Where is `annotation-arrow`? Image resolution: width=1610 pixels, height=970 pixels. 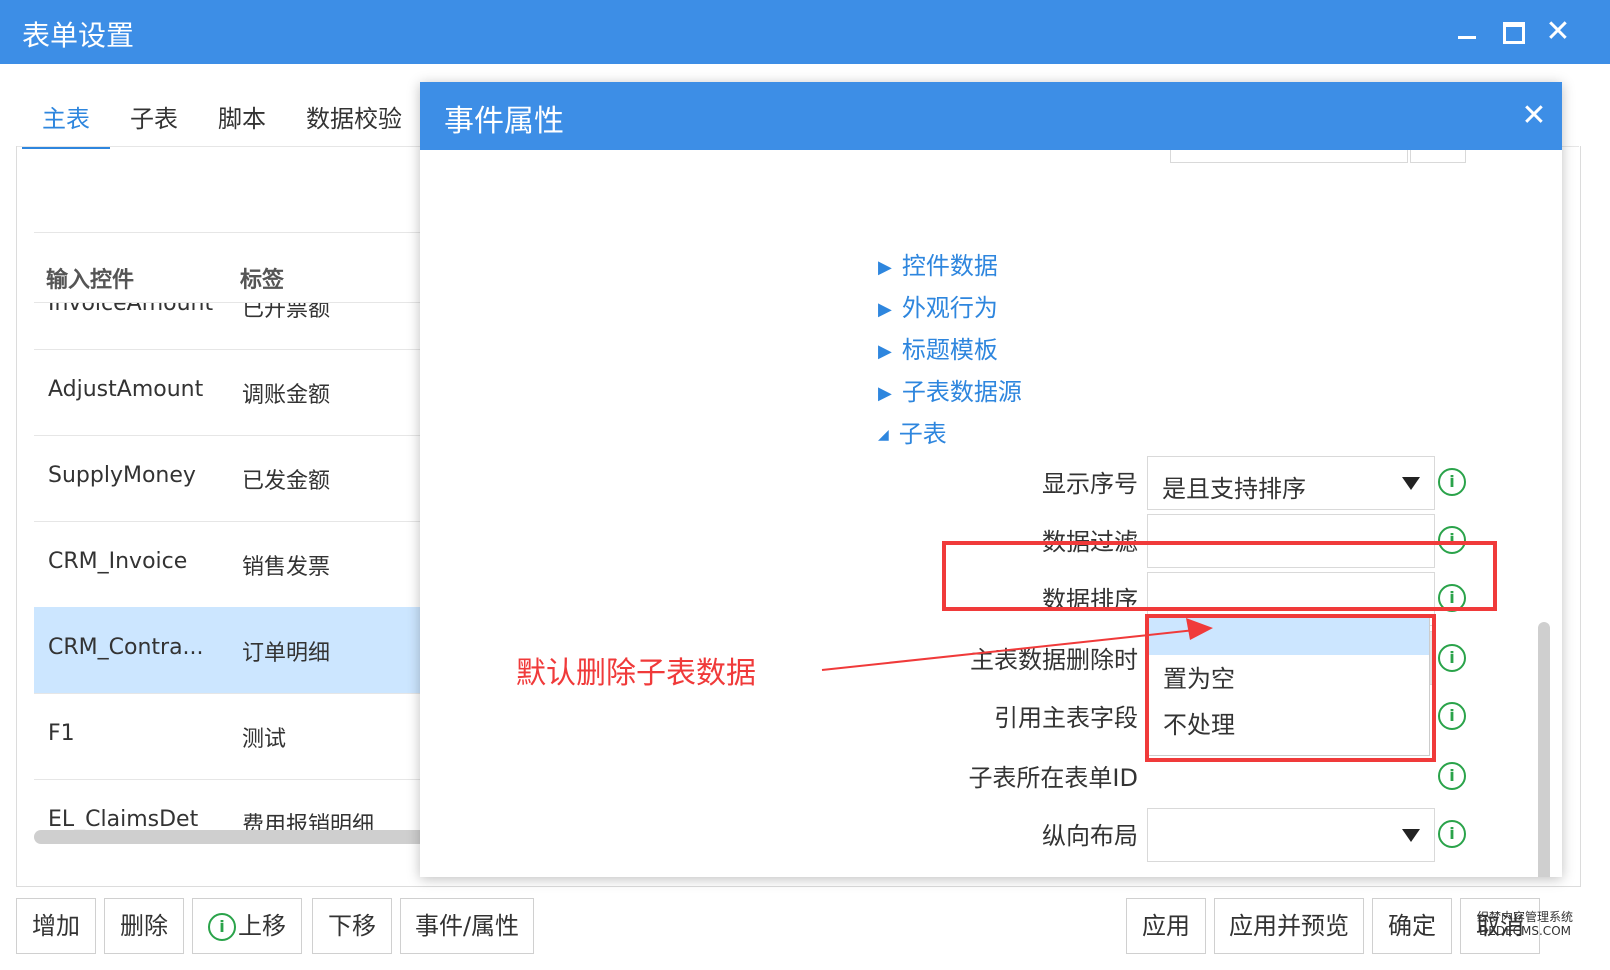 annotation-arrow is located at coordinates (1017, 644).